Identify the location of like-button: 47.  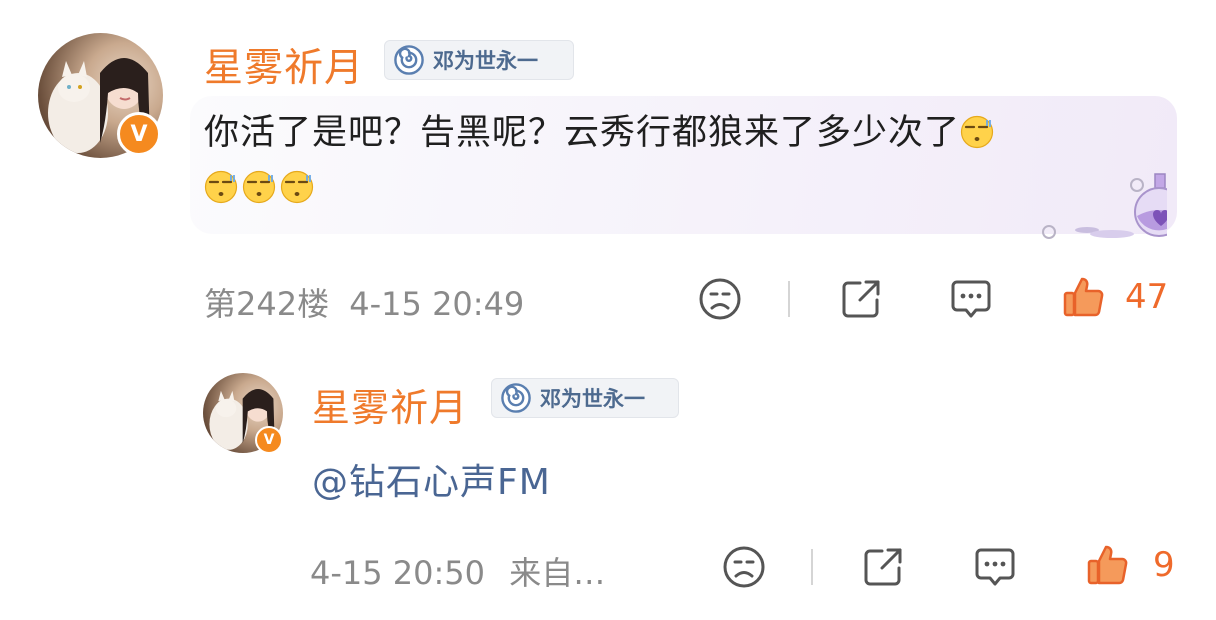
(1114, 297).